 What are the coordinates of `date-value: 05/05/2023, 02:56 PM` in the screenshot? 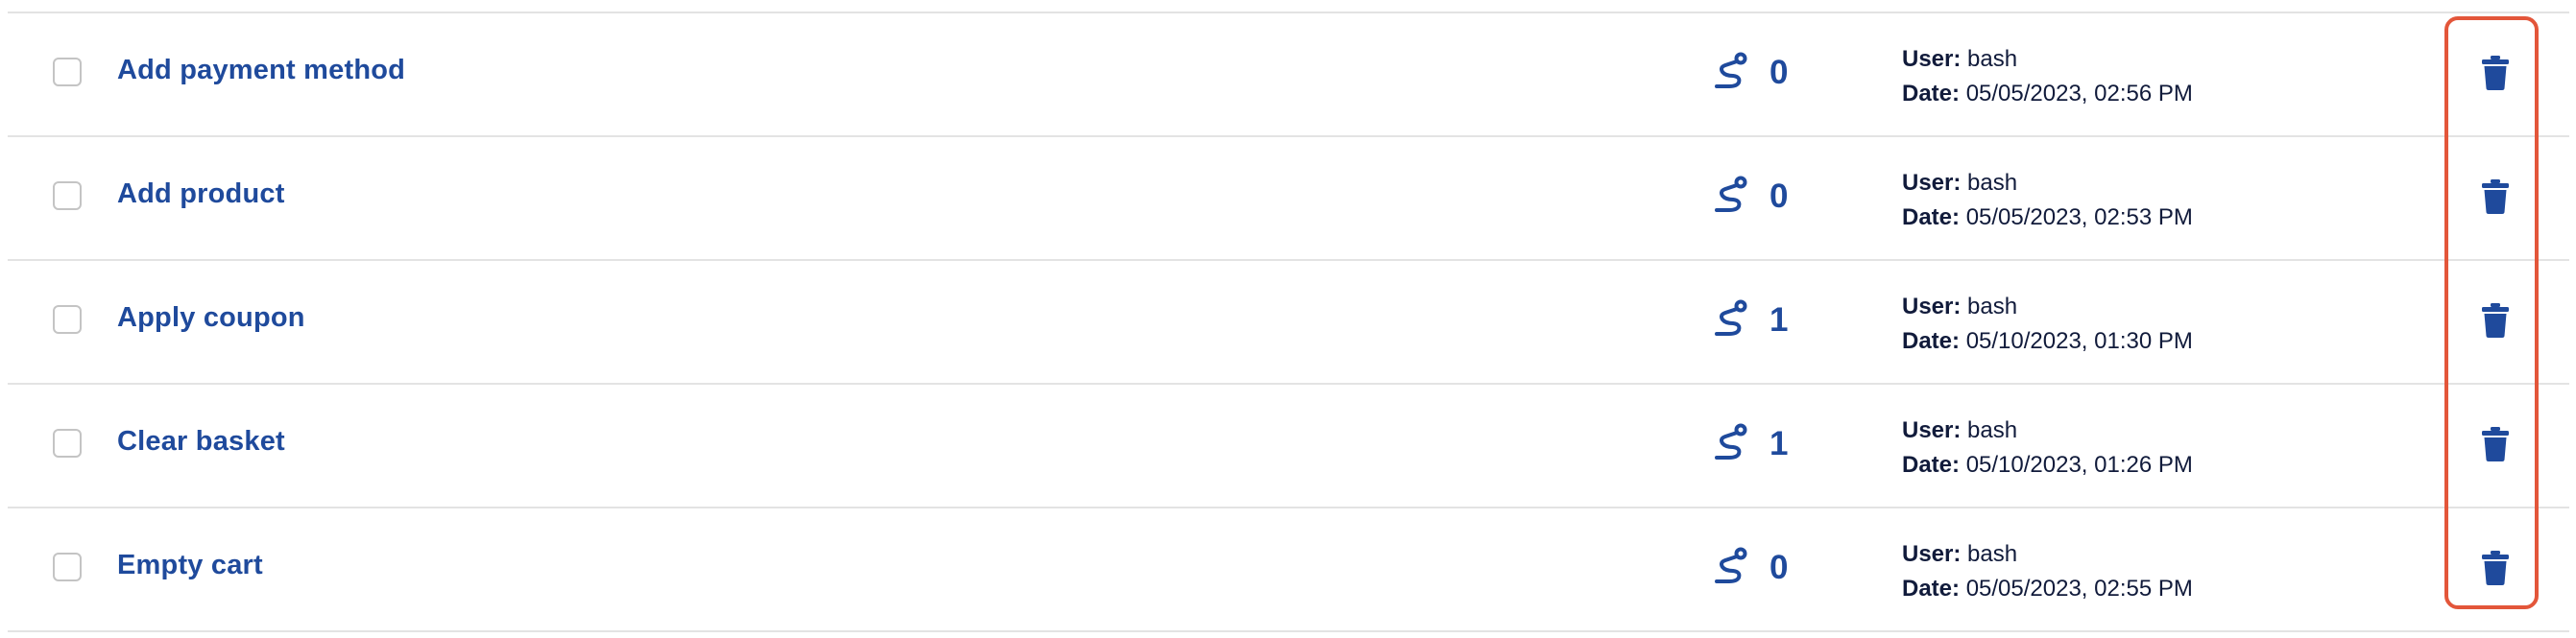 It's located at (2079, 93).